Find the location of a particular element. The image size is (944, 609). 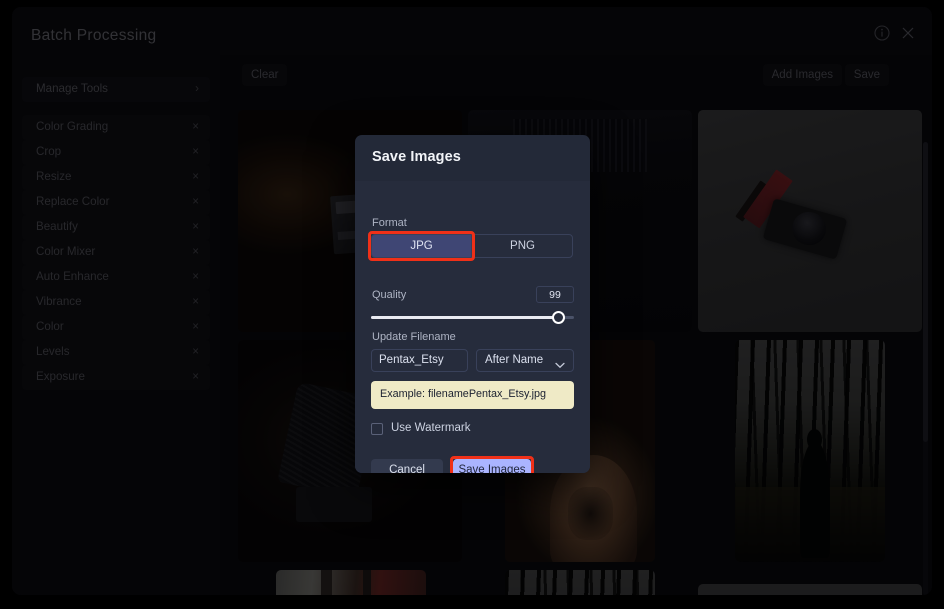

cancel-button: Cancel is located at coordinates (407, 466).